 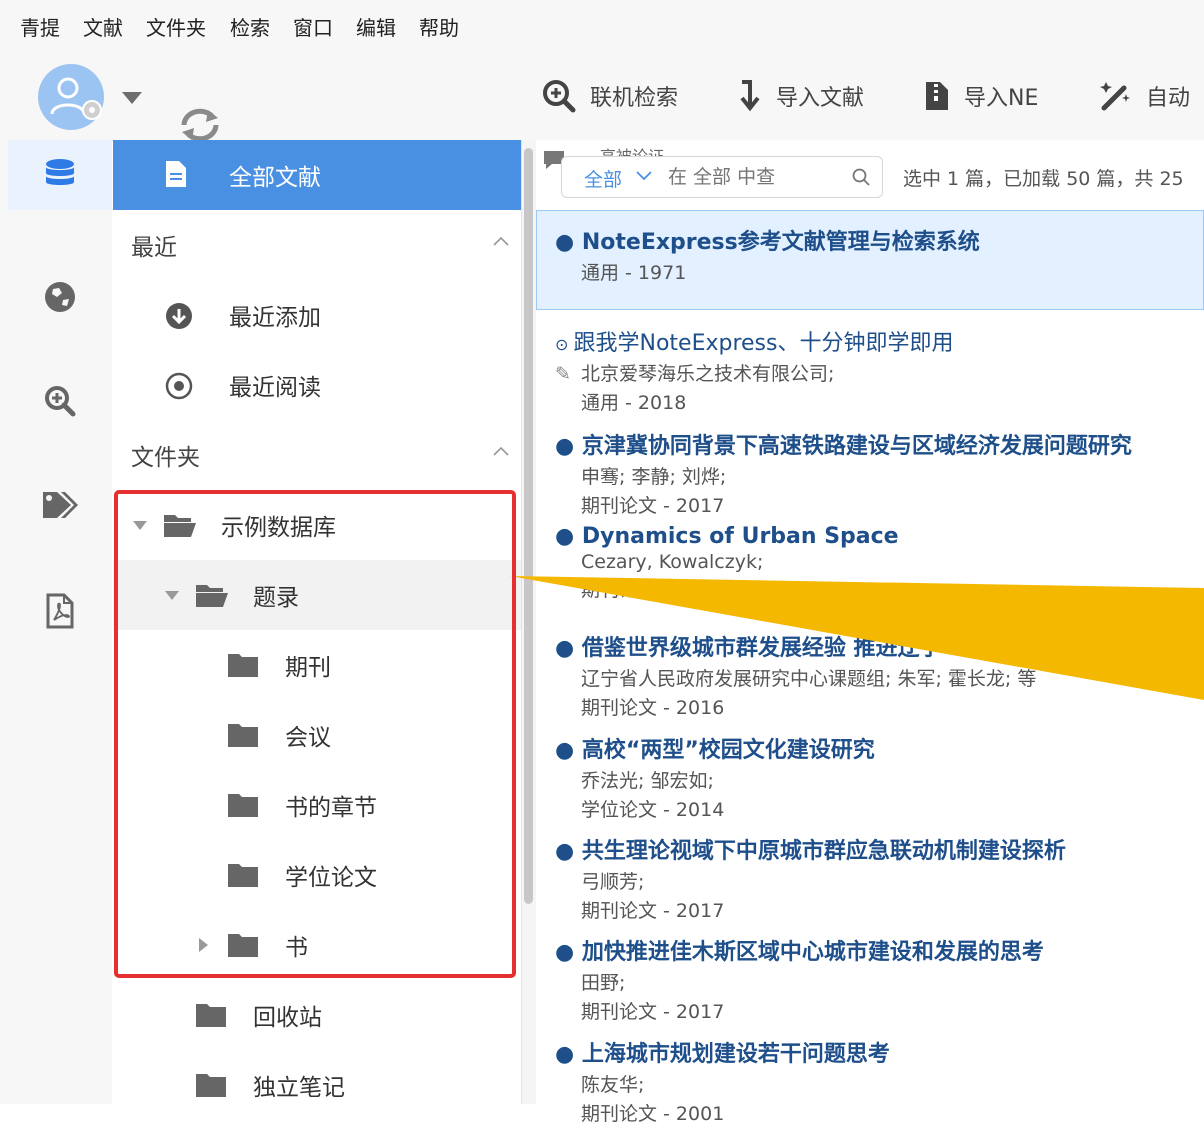 I want to click on entry-authors: 辽宁省人民政府发展研究中心课题组; 朱军; 霍长龙; 等, so click(x=809, y=679).